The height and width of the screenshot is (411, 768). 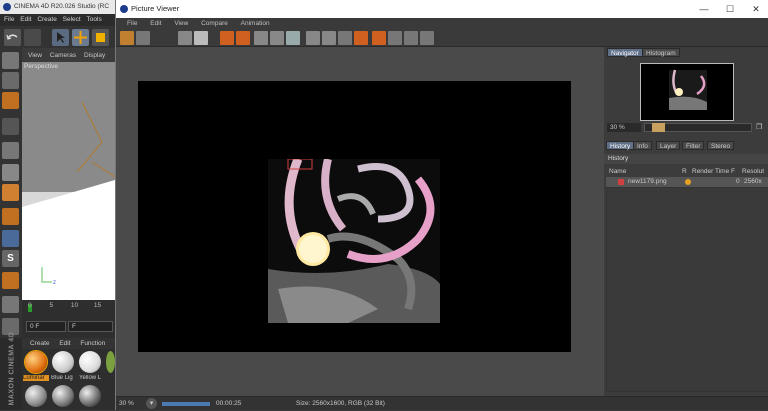 I want to click on view-icon, so click(x=293, y=38).